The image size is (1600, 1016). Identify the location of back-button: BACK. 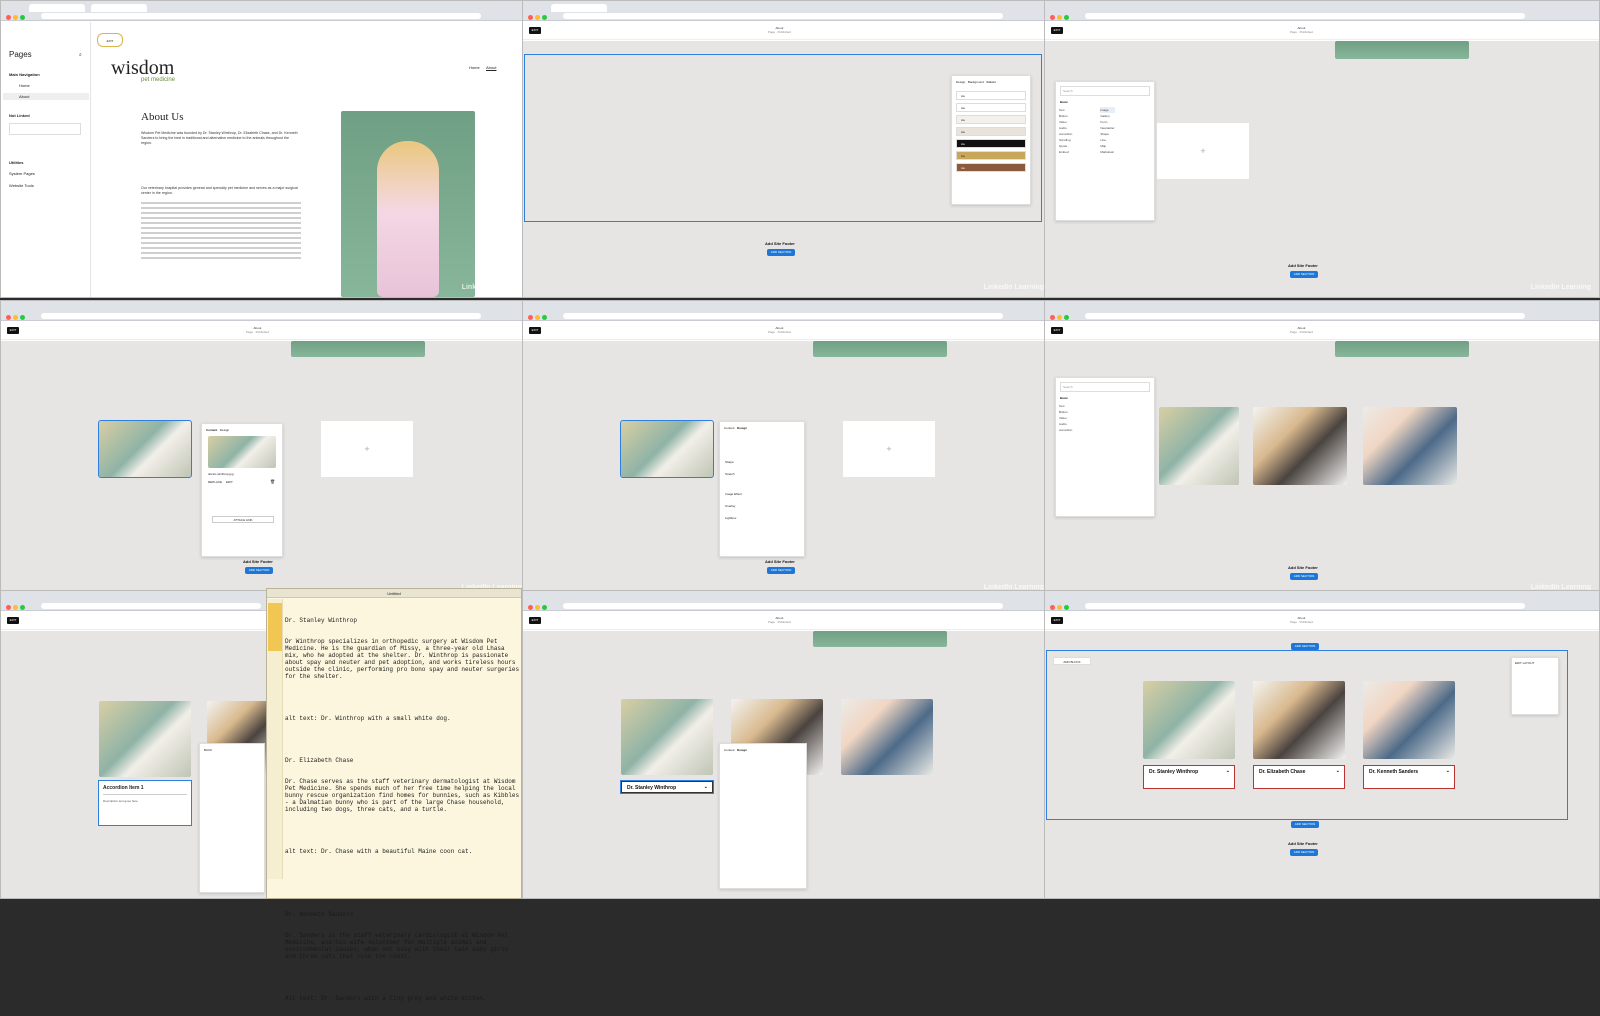
(232, 750).